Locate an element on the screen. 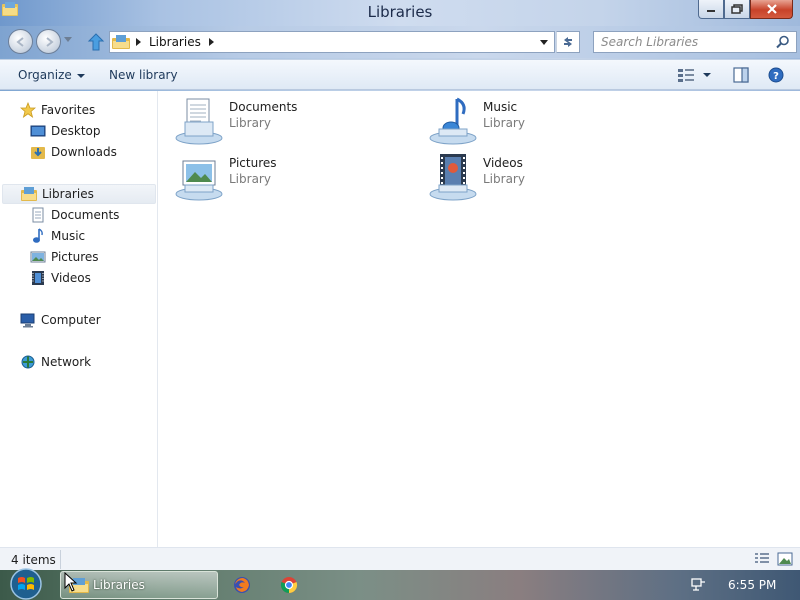 The image size is (800, 600). sidebar-item-music: Music is located at coordinates (57, 236).